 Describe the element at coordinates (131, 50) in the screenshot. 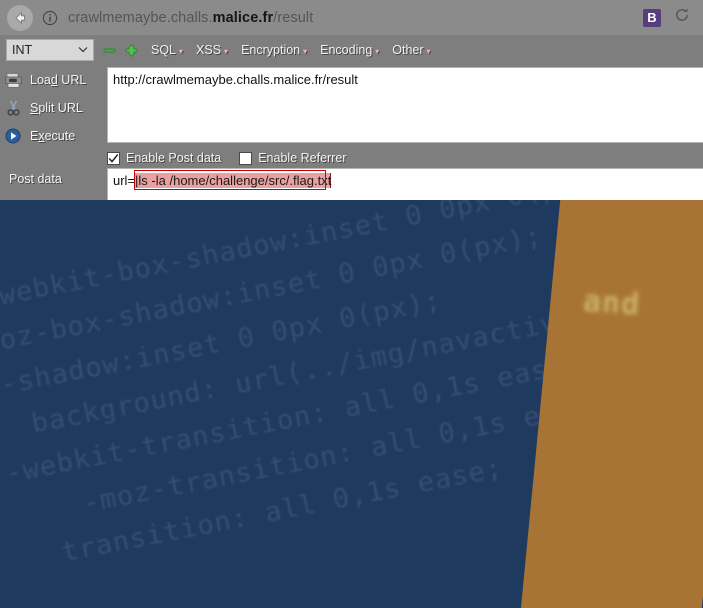

I see `plus-icon` at that location.